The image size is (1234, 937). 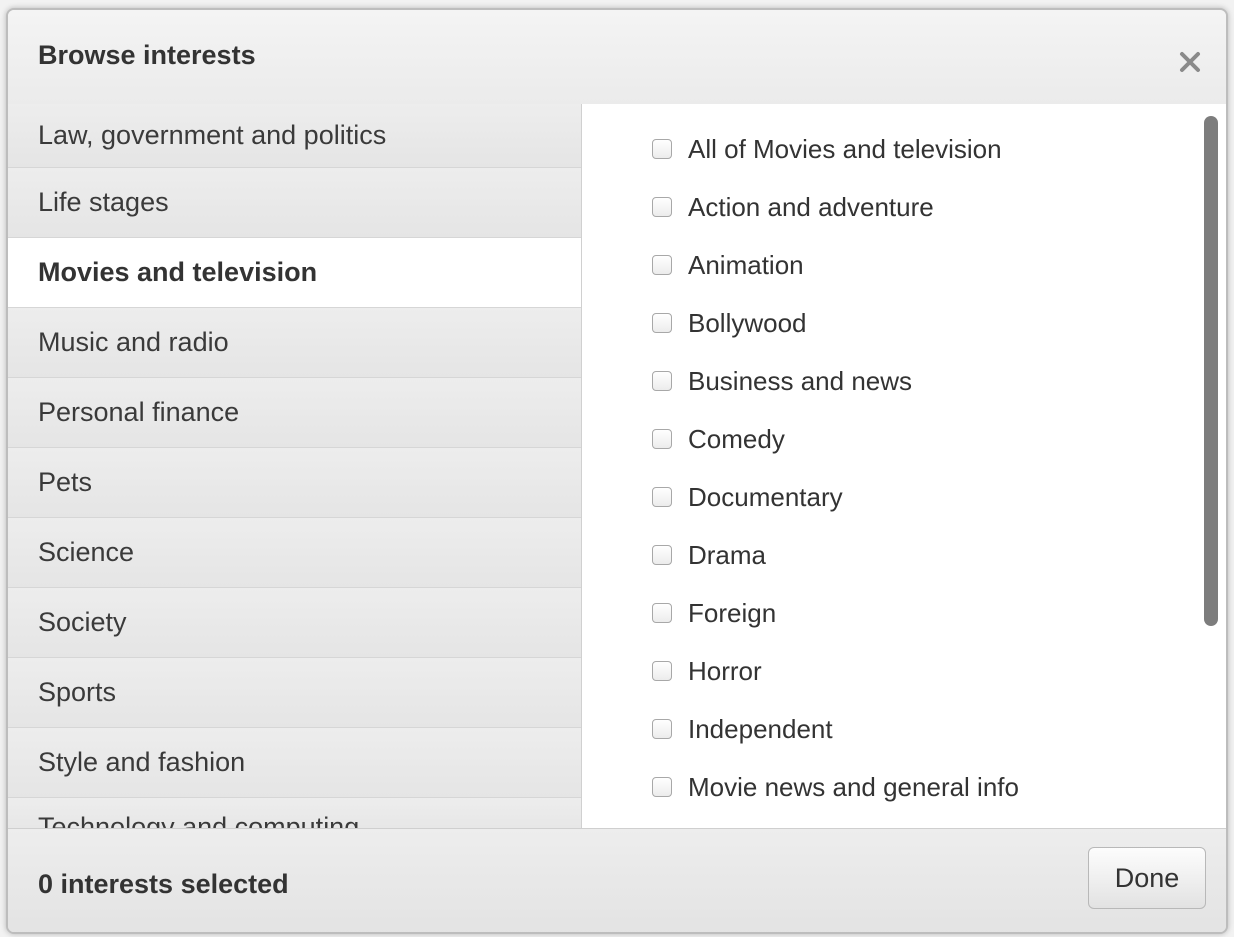 I want to click on option-drama: Drama, so click(x=835, y=555).